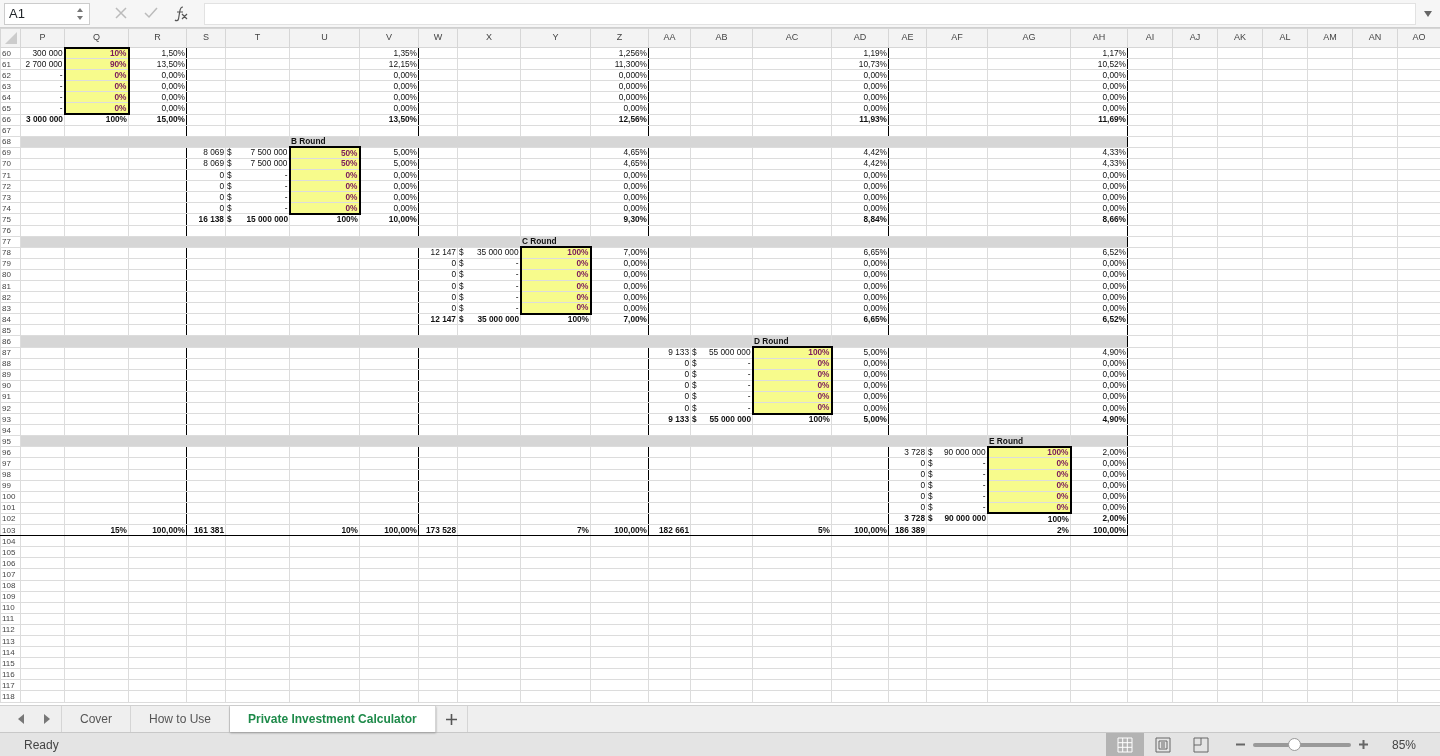 This screenshot has height=756, width=1440. Describe the element at coordinates (10, 53) in the screenshot. I see `row-number: 60` at that location.